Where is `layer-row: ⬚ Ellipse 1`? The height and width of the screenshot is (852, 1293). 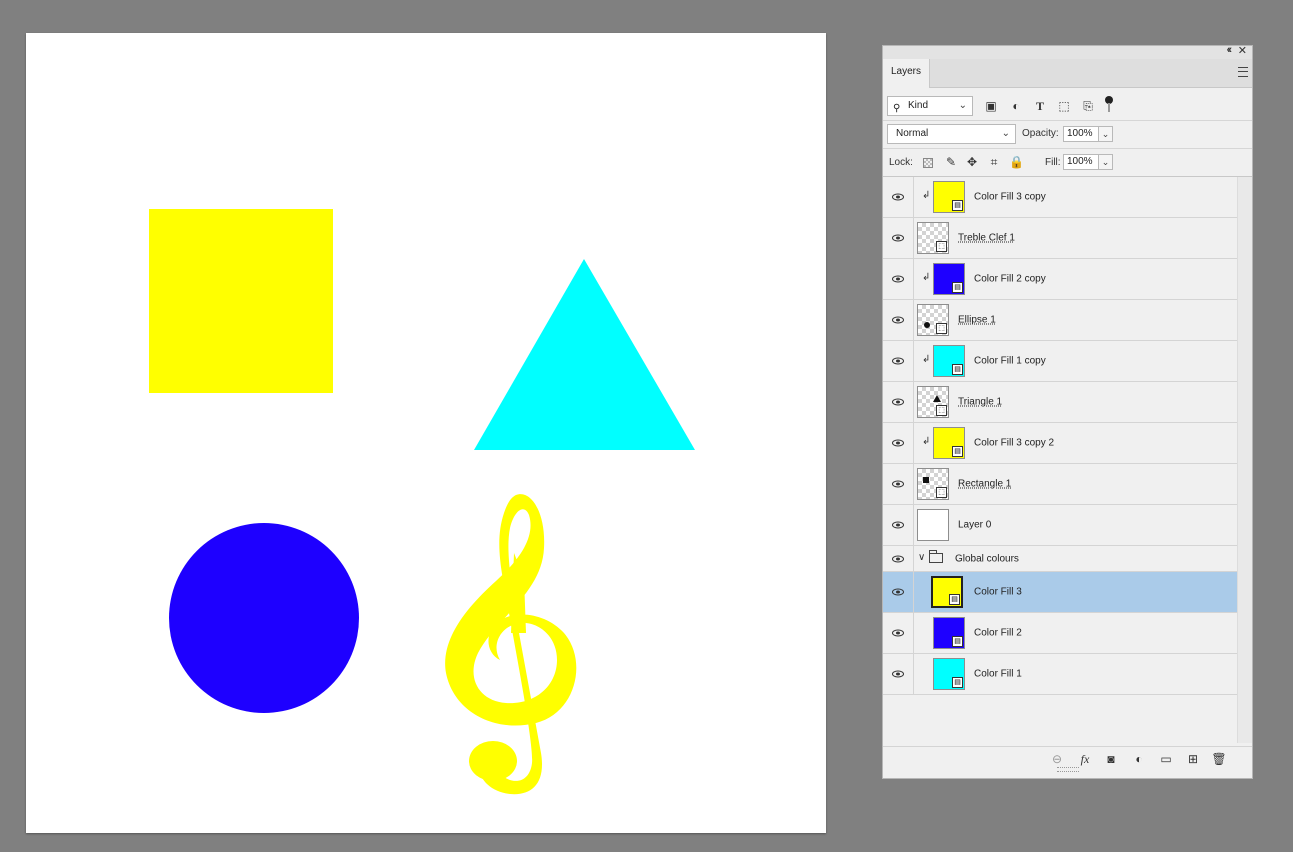 layer-row: ⬚ Ellipse 1 is located at coordinates (1060, 320).